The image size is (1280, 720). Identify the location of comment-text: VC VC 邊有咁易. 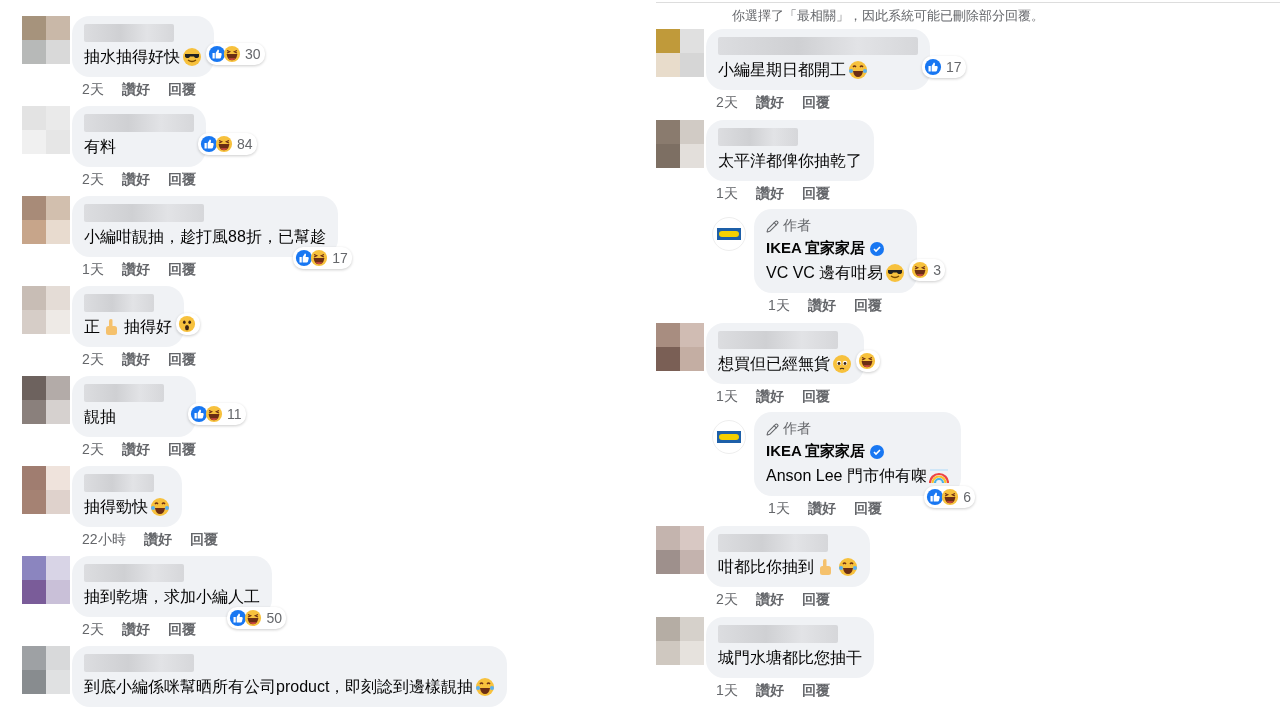
(825, 273).